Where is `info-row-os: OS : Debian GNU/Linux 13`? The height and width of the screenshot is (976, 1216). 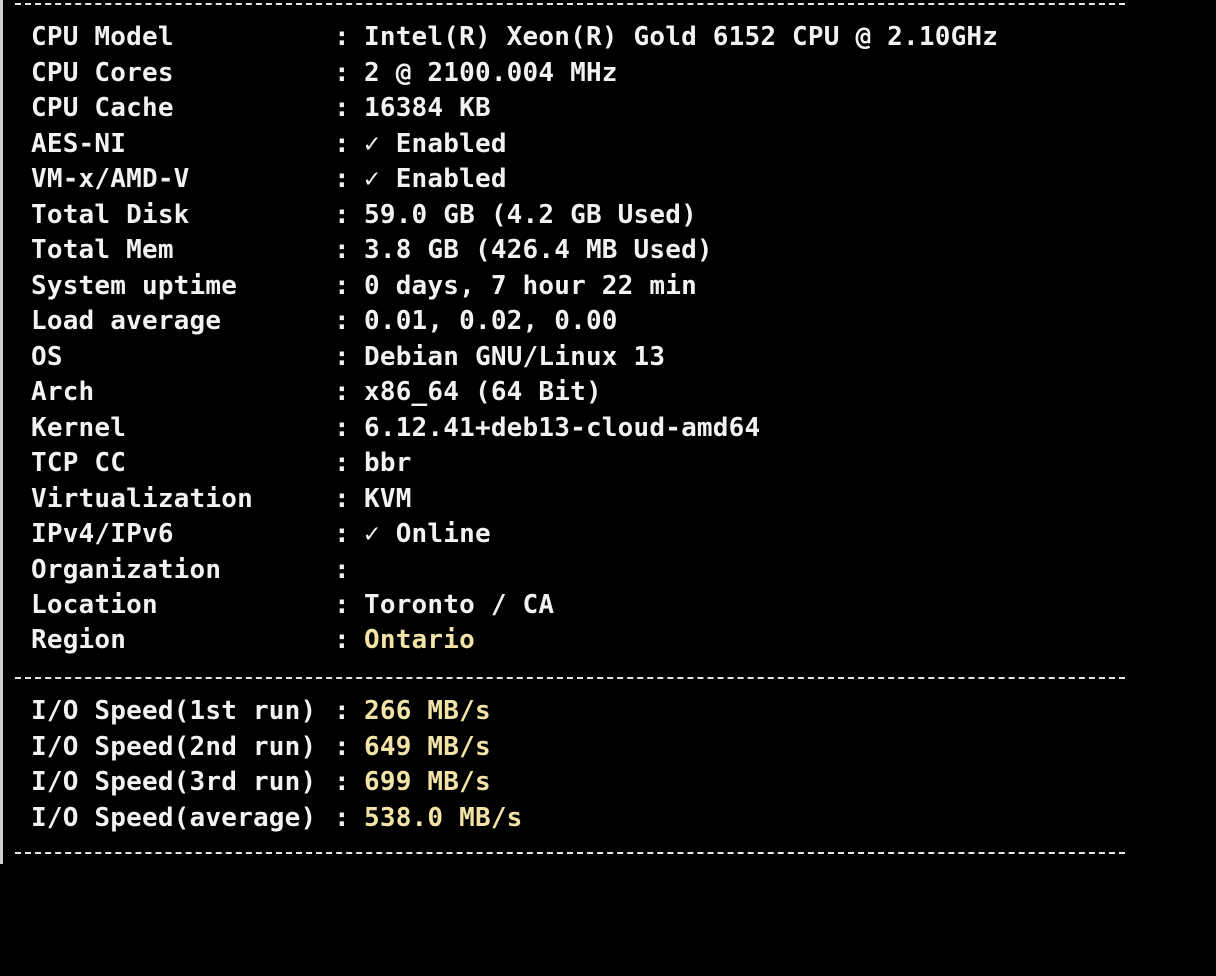 info-row-os: OS : Debian GNU/Linux 13 is located at coordinates (348, 357).